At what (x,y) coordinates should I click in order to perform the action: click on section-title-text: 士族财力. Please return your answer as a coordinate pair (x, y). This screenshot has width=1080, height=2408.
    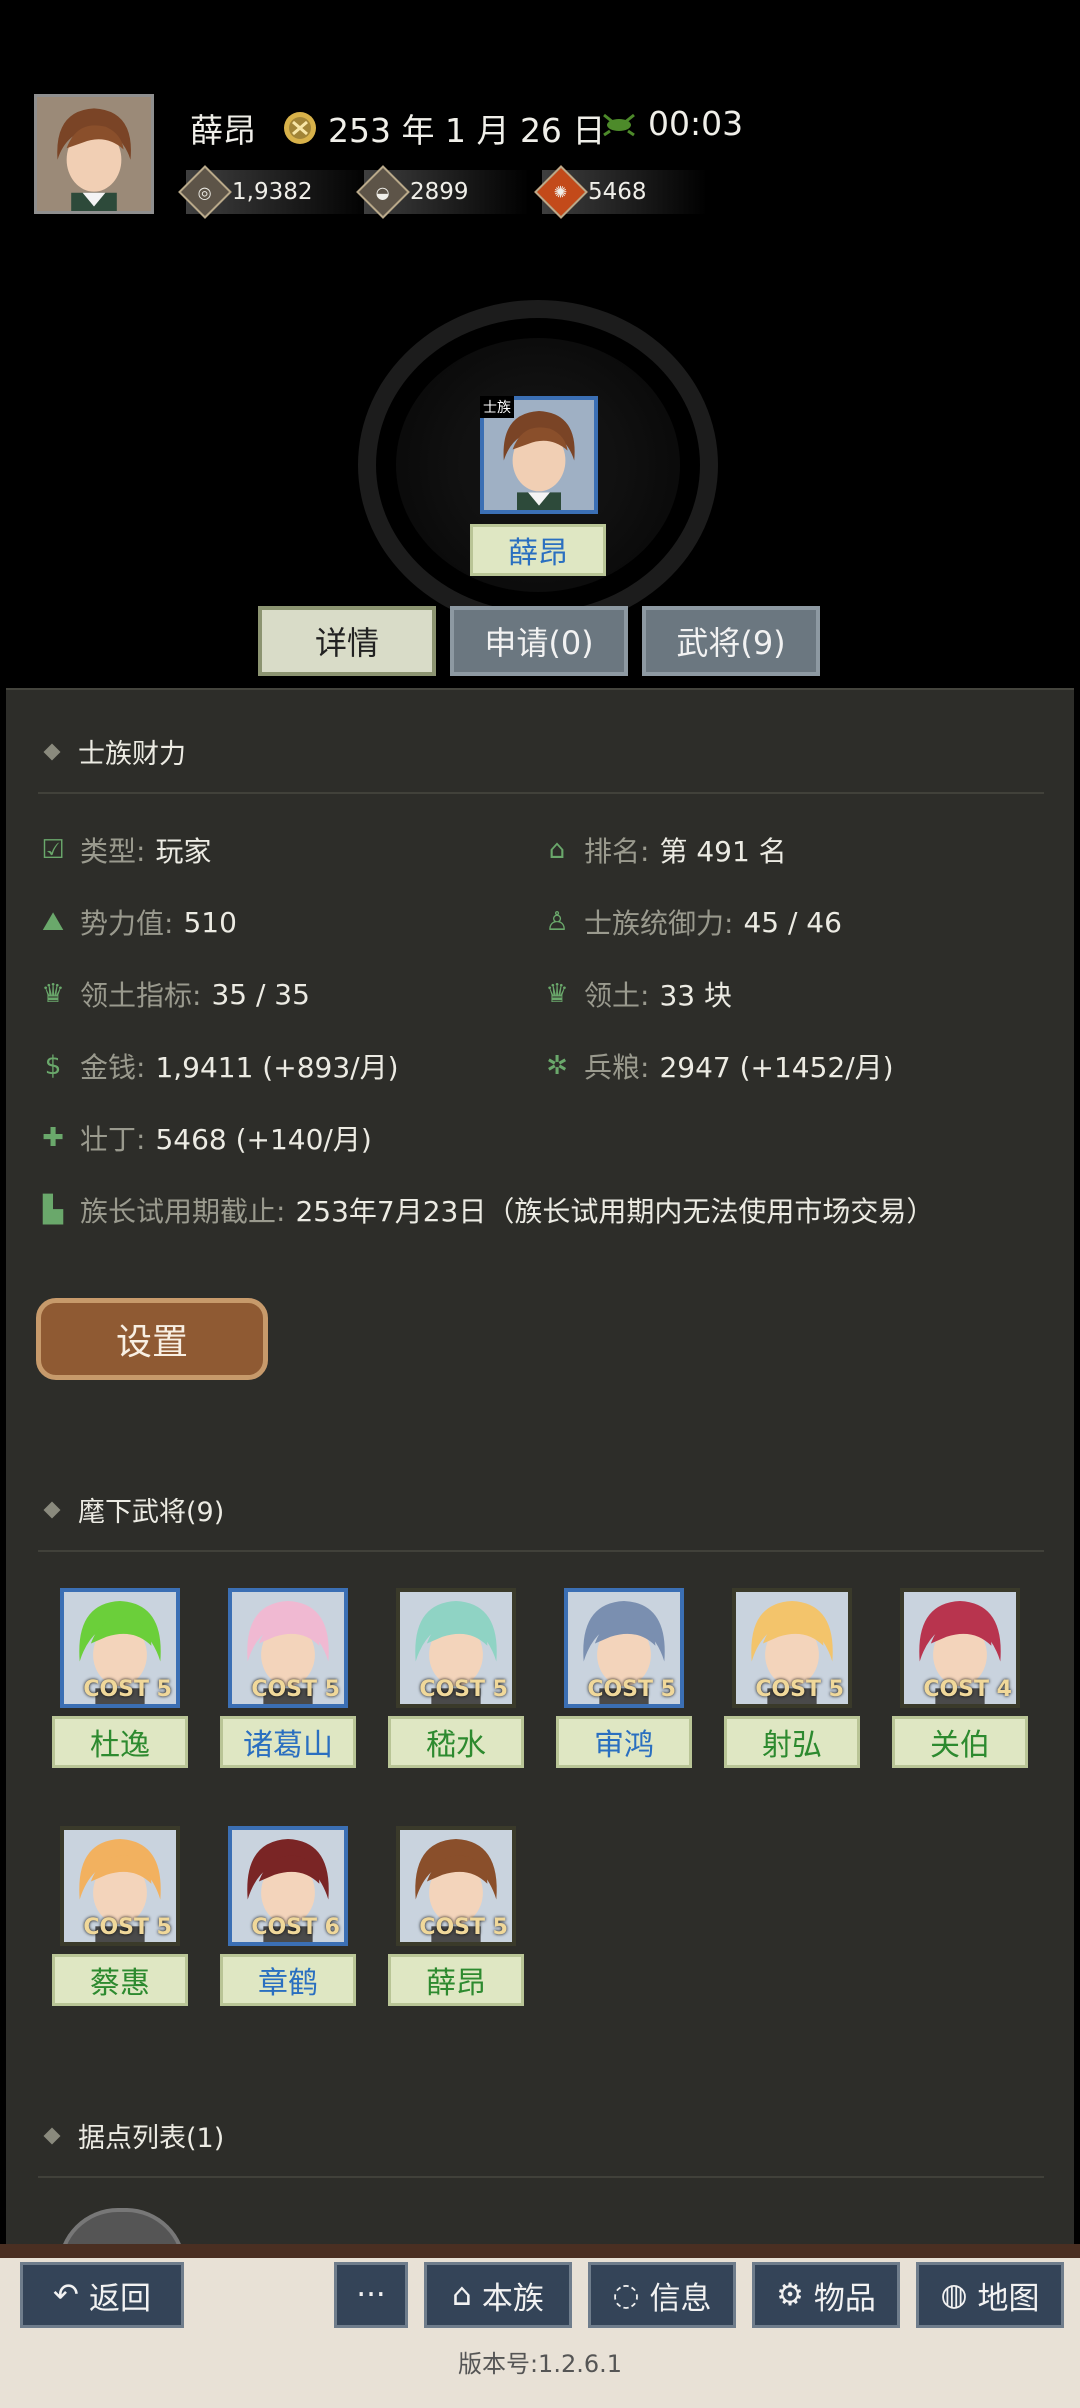
    Looking at the image, I should click on (132, 754).